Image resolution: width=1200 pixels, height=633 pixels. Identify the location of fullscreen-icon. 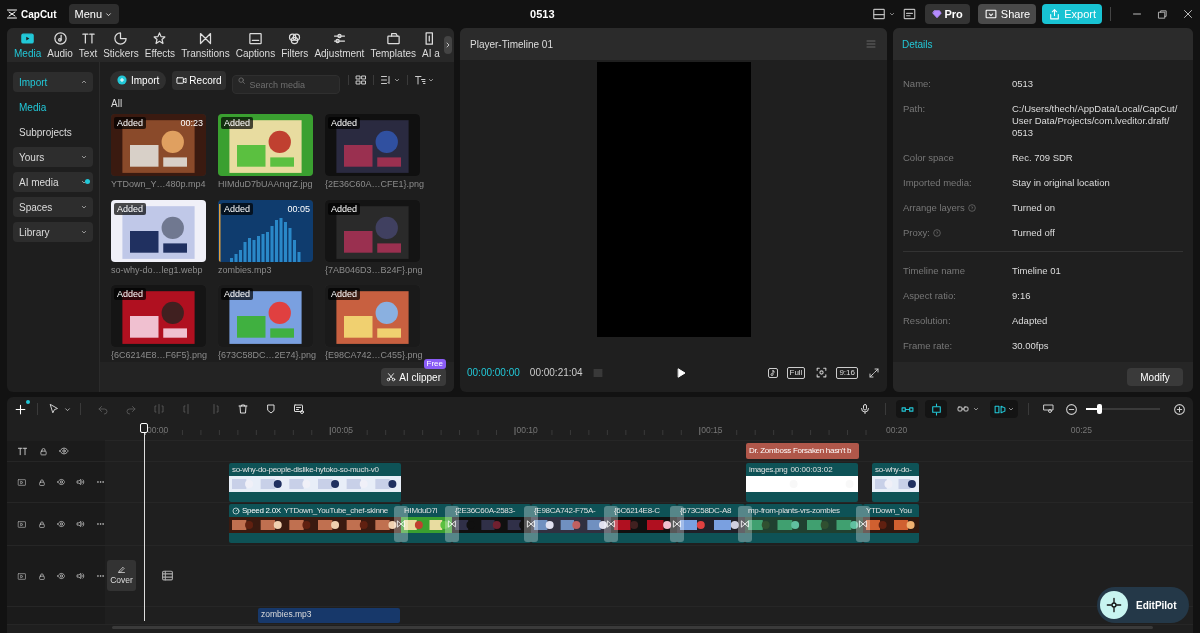
(874, 372).